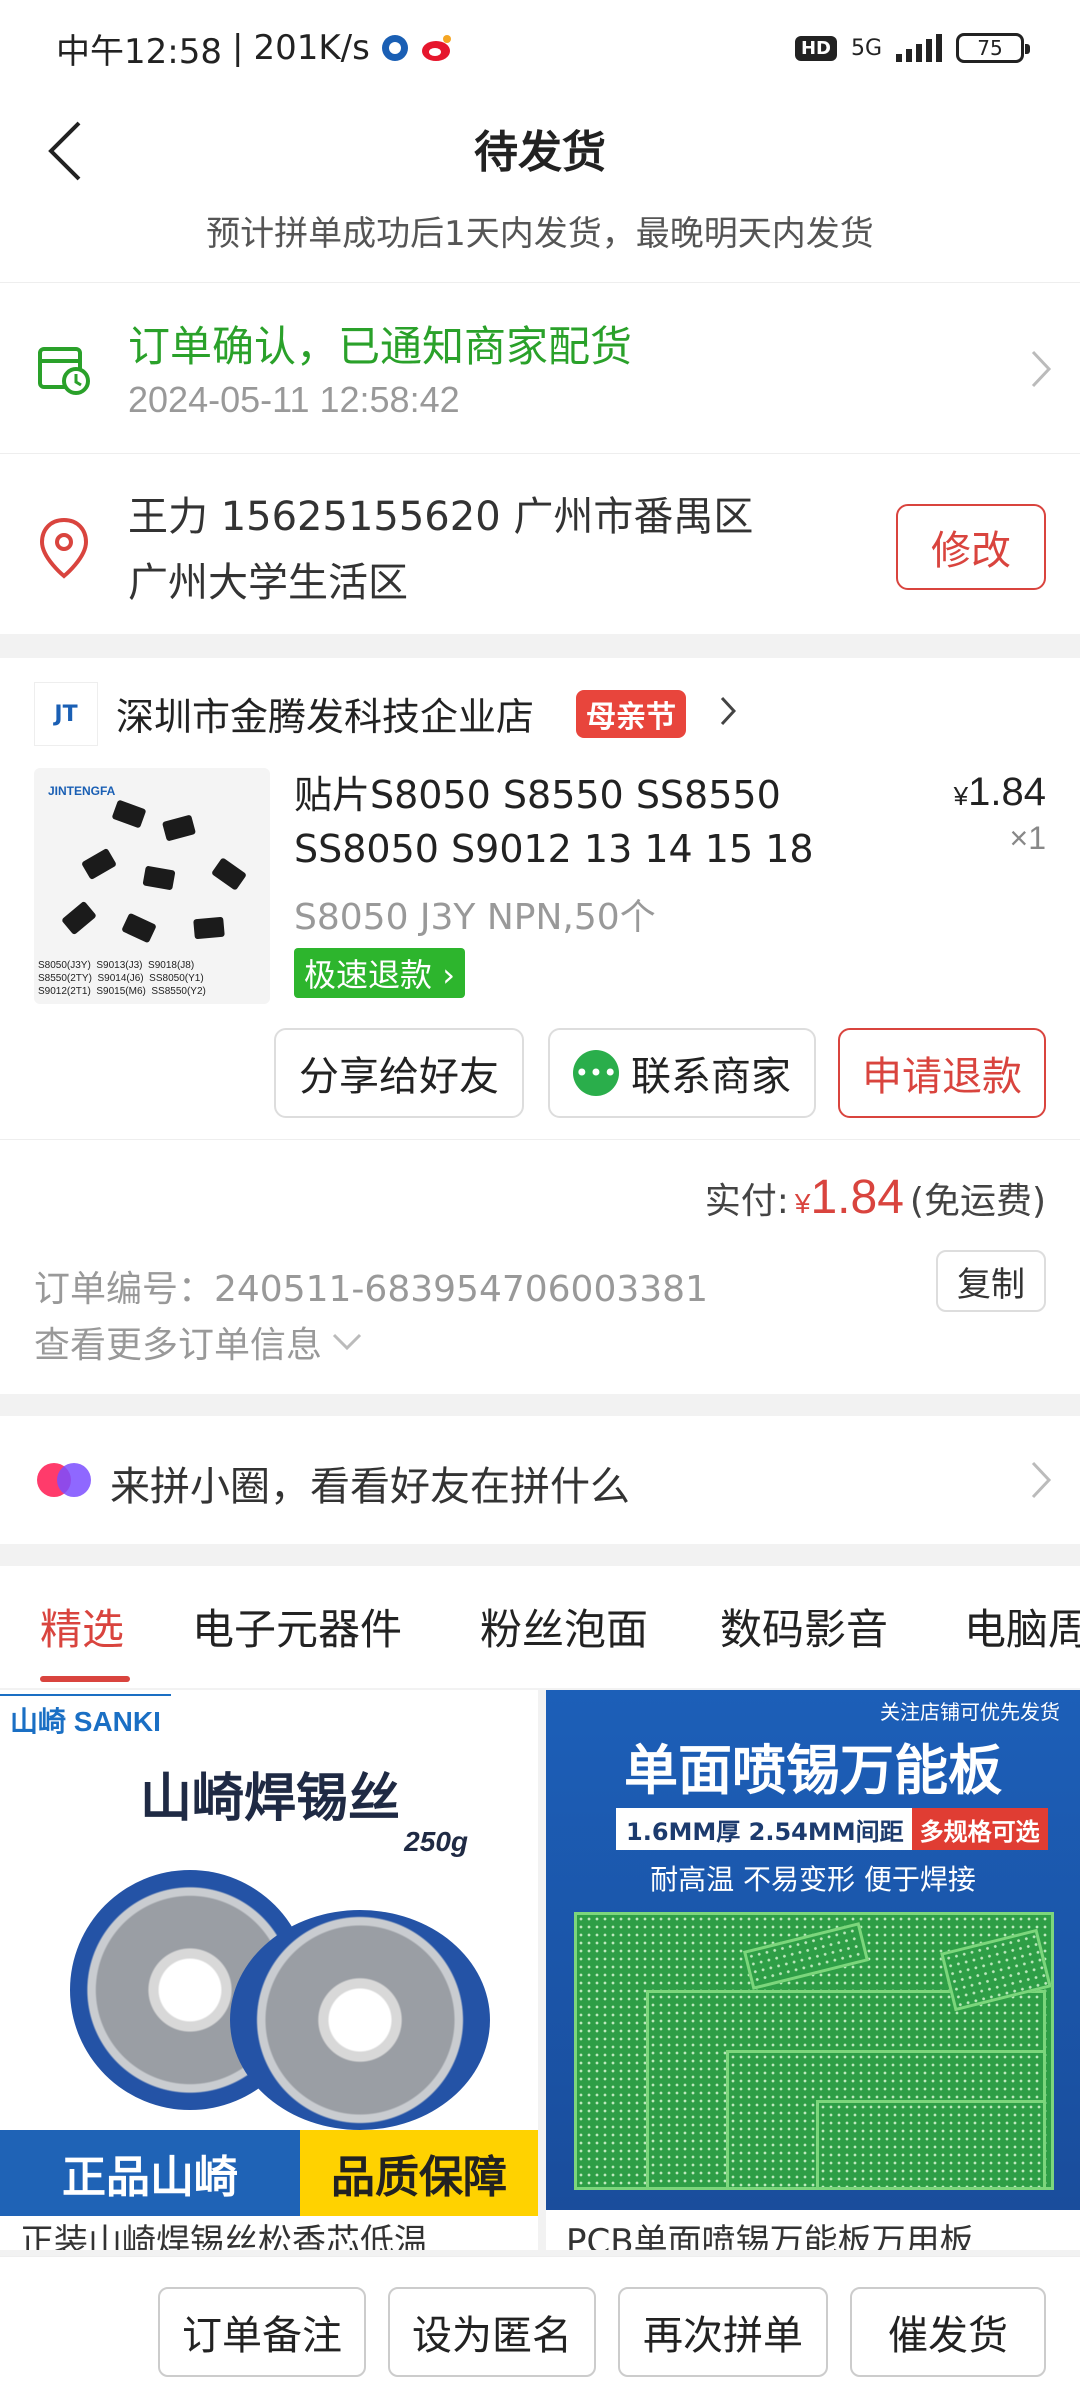 The image size is (1080, 2400). Describe the element at coordinates (540, 152) in the screenshot. I see `page-title: 待发货` at that location.